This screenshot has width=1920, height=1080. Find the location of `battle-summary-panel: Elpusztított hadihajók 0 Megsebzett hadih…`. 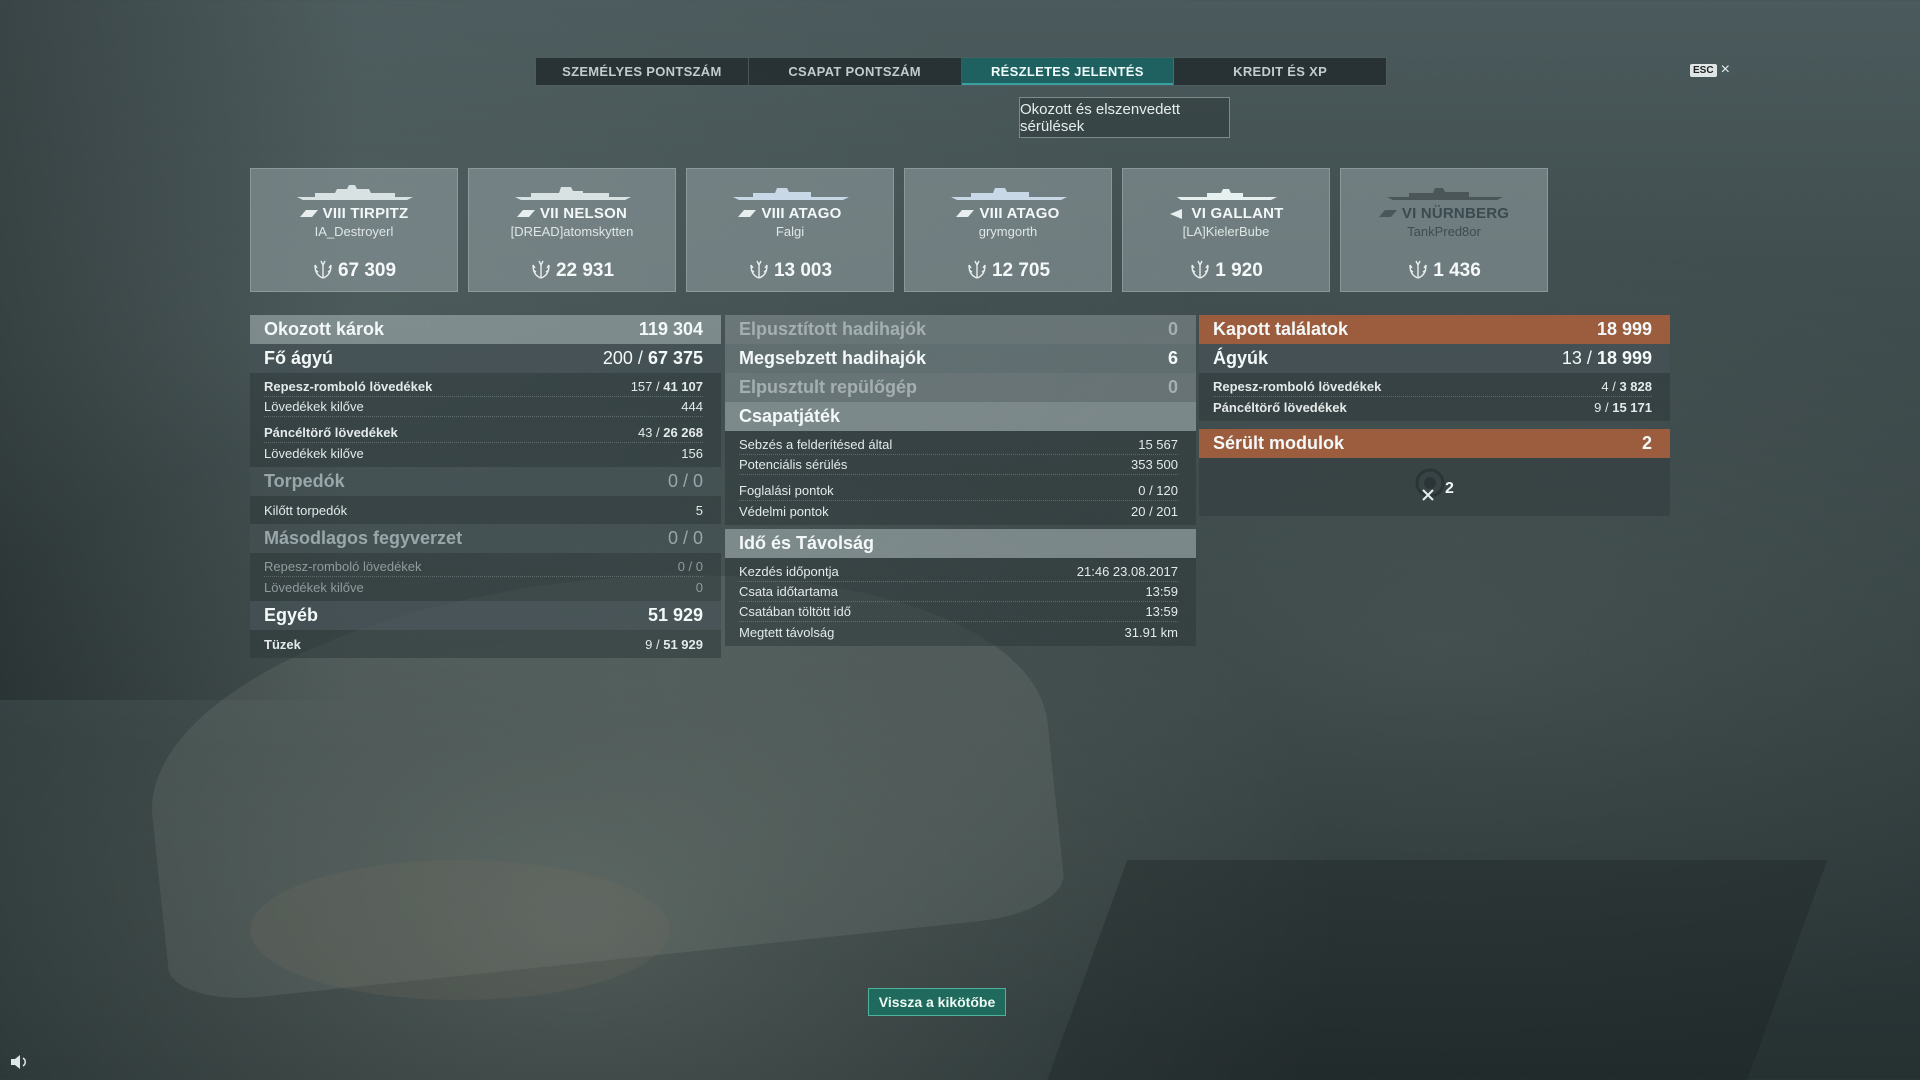

battle-summary-panel: Elpusztított hadihajók 0 Megsebzett hadih… is located at coordinates (960, 480).